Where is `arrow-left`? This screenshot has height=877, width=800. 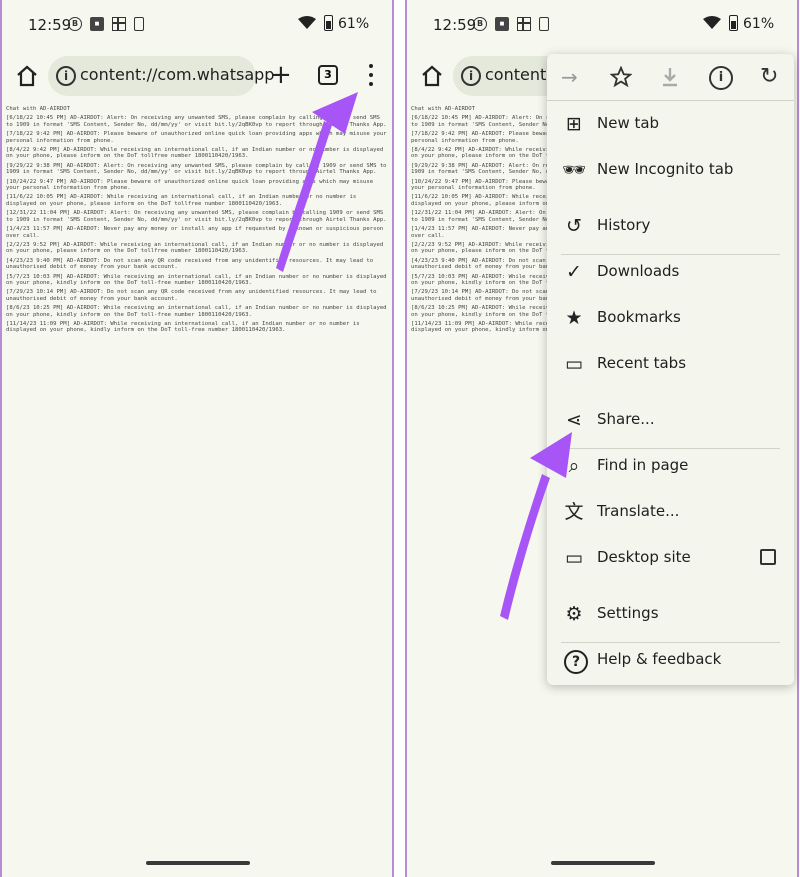 arrow-left is located at coordinates (317, 182).